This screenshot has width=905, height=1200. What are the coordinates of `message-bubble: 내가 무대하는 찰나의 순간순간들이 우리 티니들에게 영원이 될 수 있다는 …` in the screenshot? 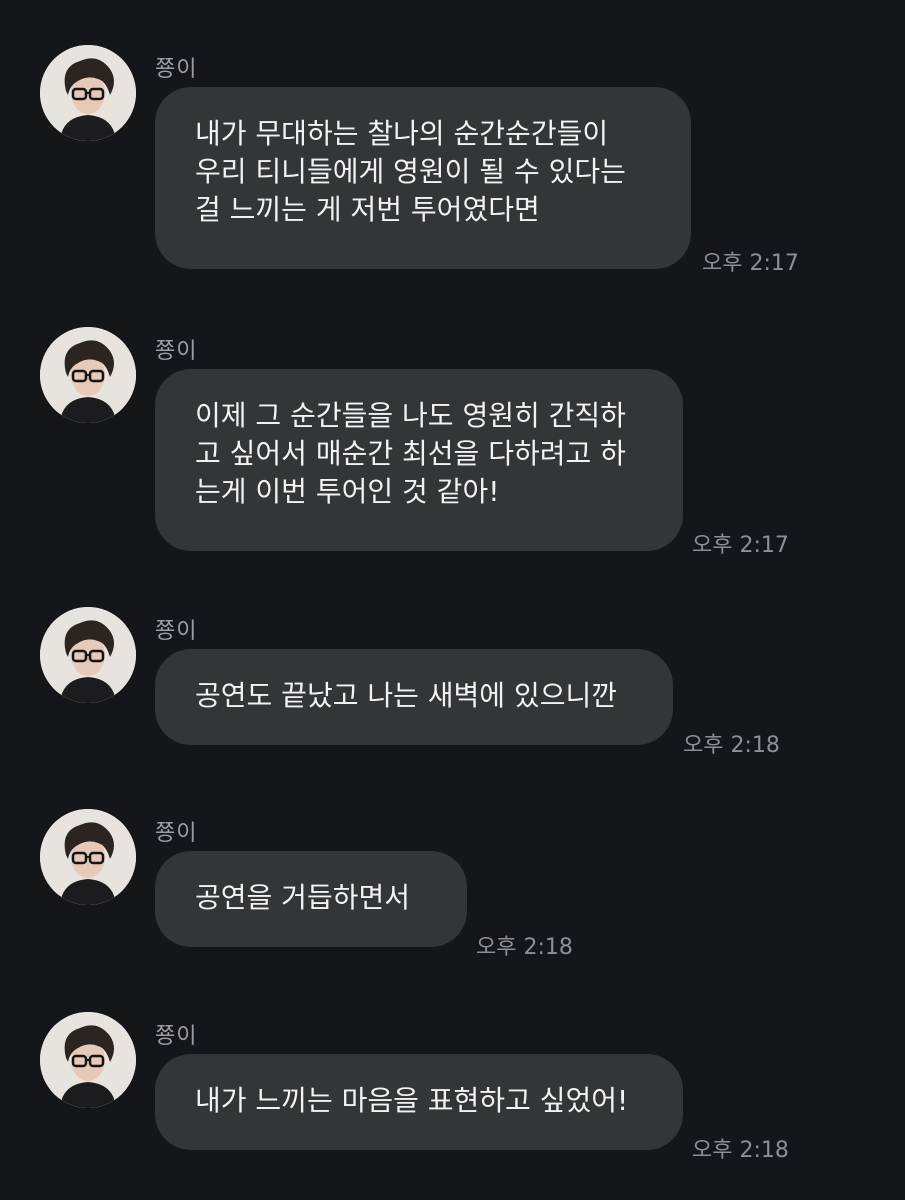 It's located at (423, 178).